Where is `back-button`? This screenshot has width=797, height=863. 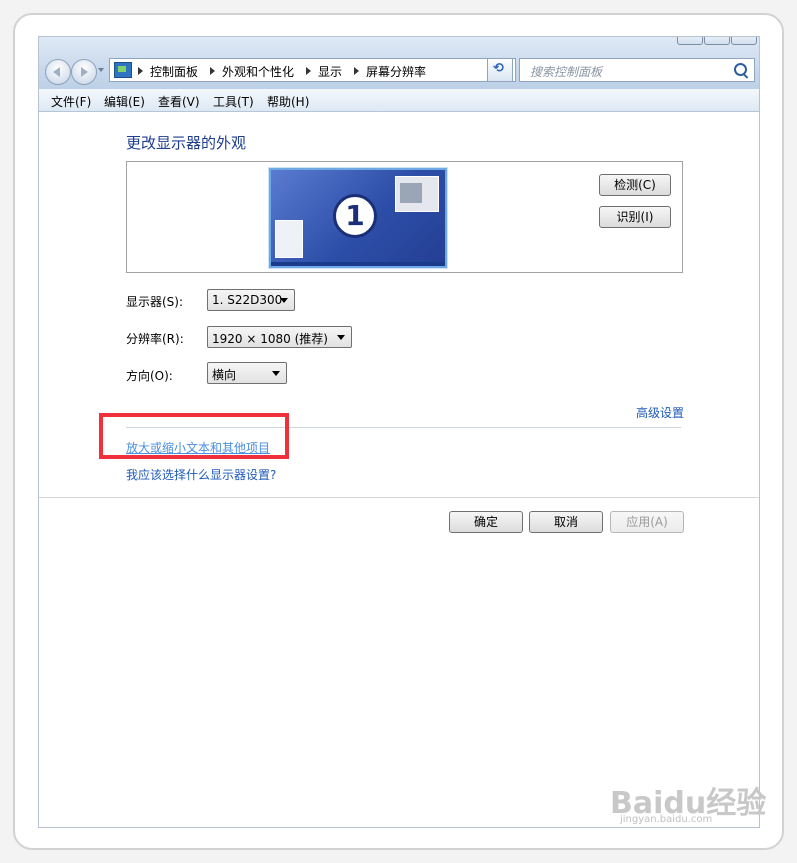
back-button is located at coordinates (58, 72).